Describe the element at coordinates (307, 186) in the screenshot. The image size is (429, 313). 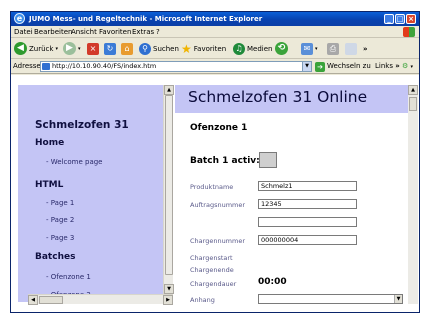
I see `produktname-input: Schmelz1` at that location.